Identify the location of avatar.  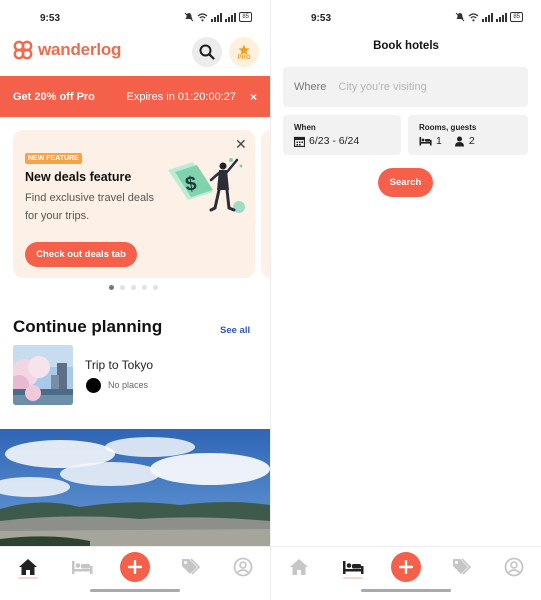
(93, 385).